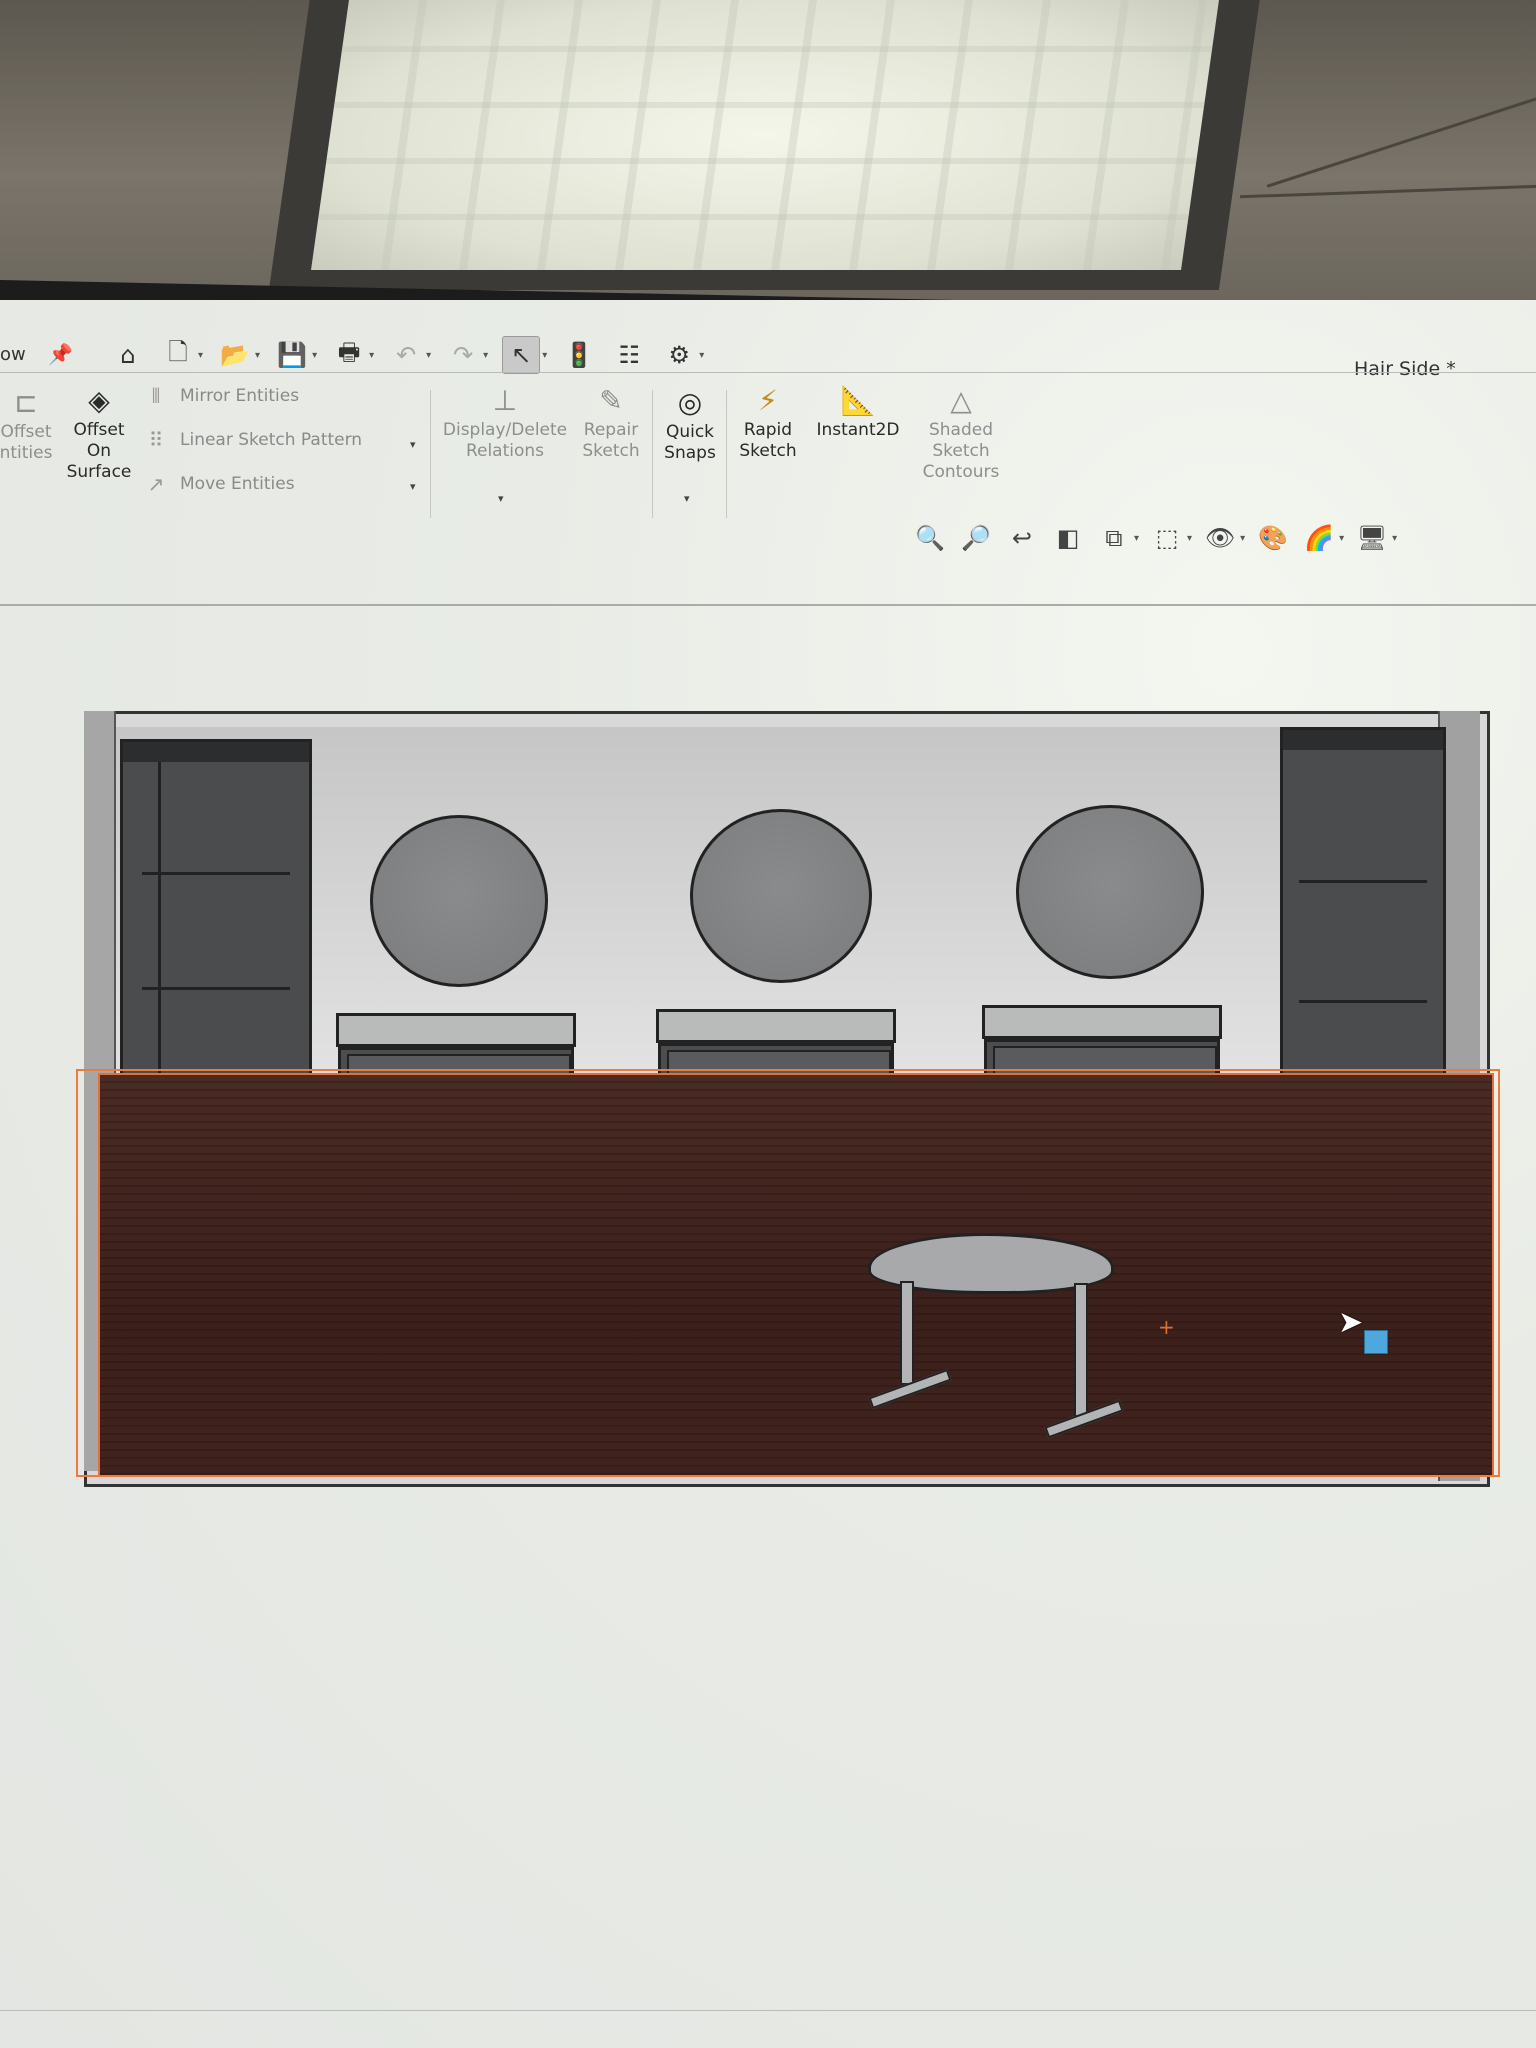 The image size is (1536, 2048). Describe the element at coordinates (13, 354) in the screenshot. I see `menu-partial-label: ow` at that location.